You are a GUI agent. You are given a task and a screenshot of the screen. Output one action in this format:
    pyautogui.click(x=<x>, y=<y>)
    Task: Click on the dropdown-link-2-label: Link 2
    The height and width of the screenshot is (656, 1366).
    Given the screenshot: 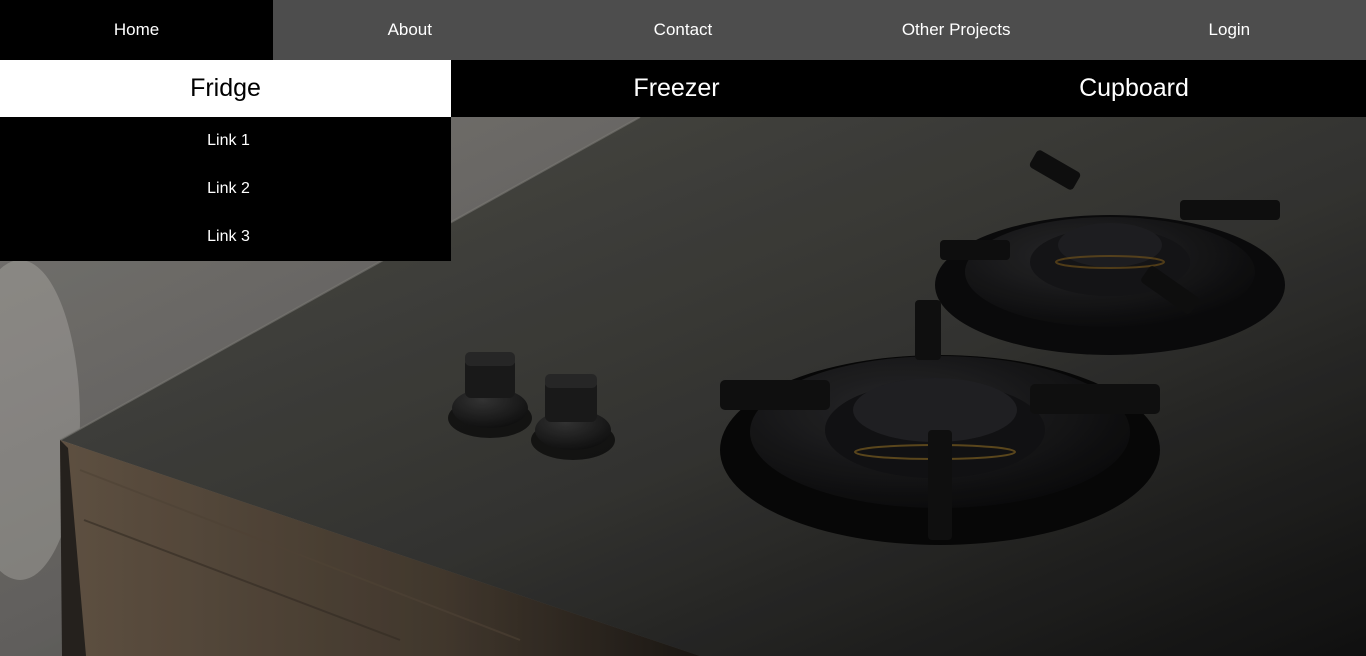 What is the action you would take?
    pyautogui.click(x=228, y=188)
    